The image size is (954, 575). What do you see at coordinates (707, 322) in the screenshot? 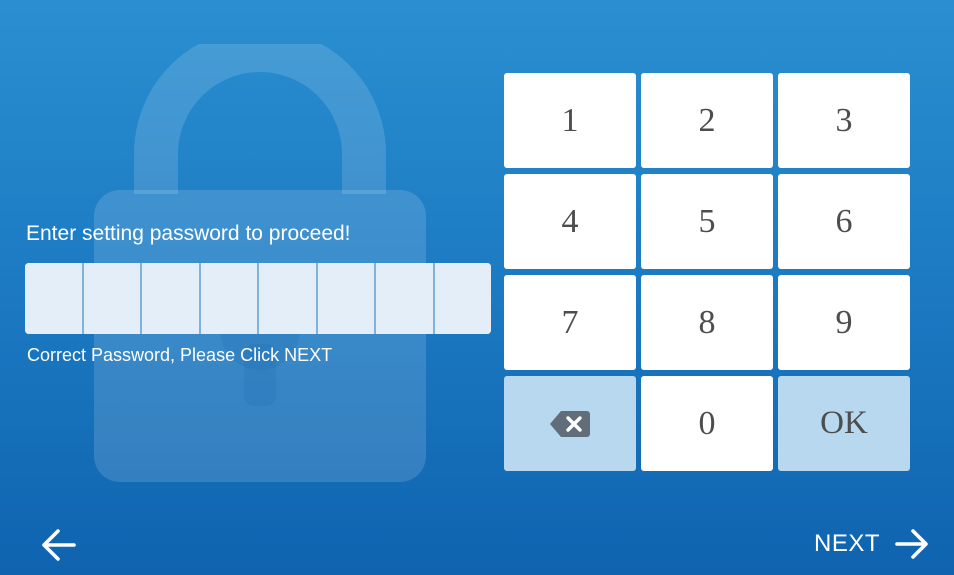
I see `key-8: 8` at bounding box center [707, 322].